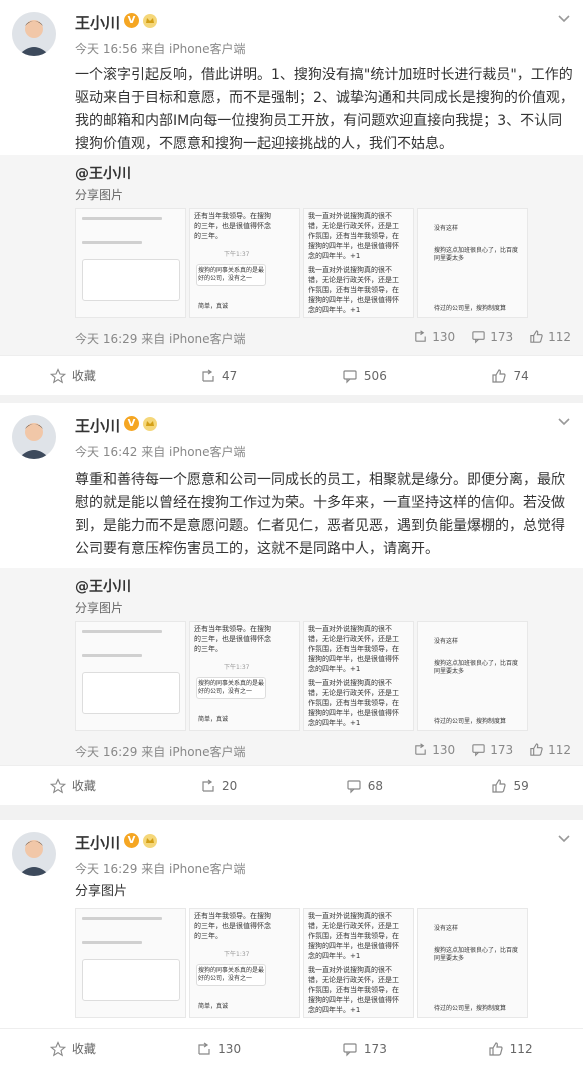 Image resolution: width=583 pixels, height=1068 pixels. I want to click on comment-button: 506, so click(365, 375).